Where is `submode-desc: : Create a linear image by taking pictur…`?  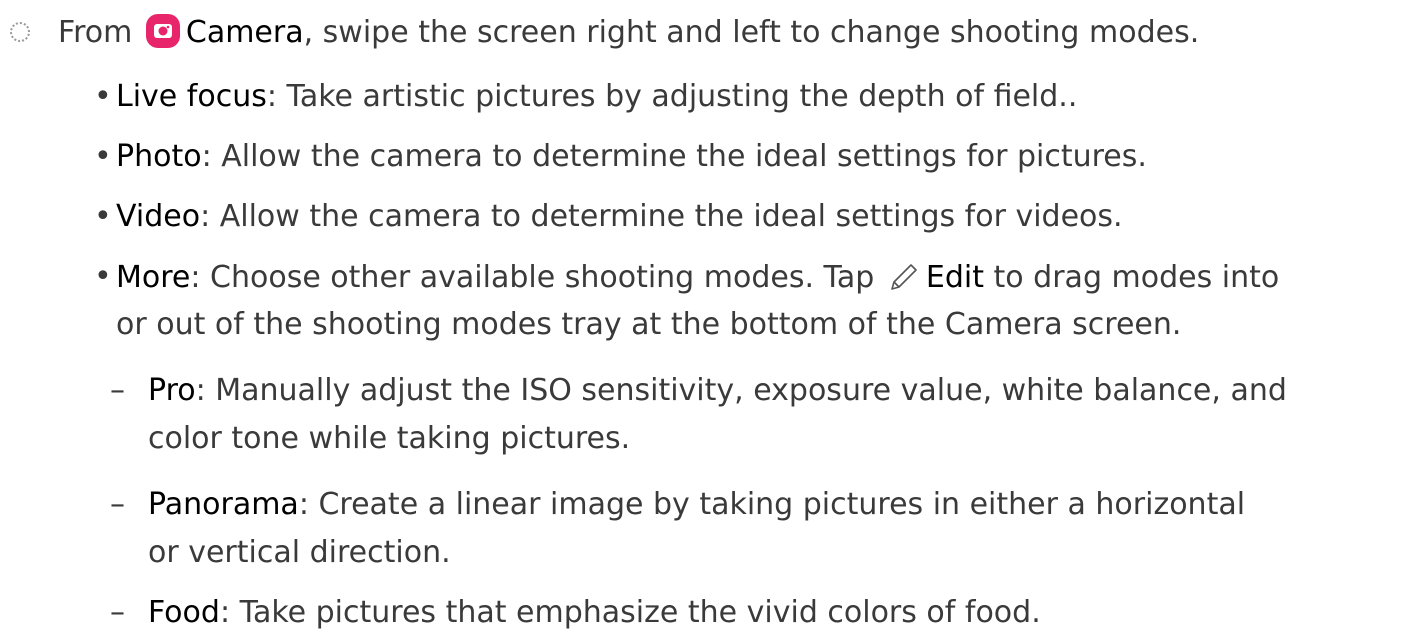
submode-desc: : Create a linear image by taking pictur… is located at coordinates (772, 504).